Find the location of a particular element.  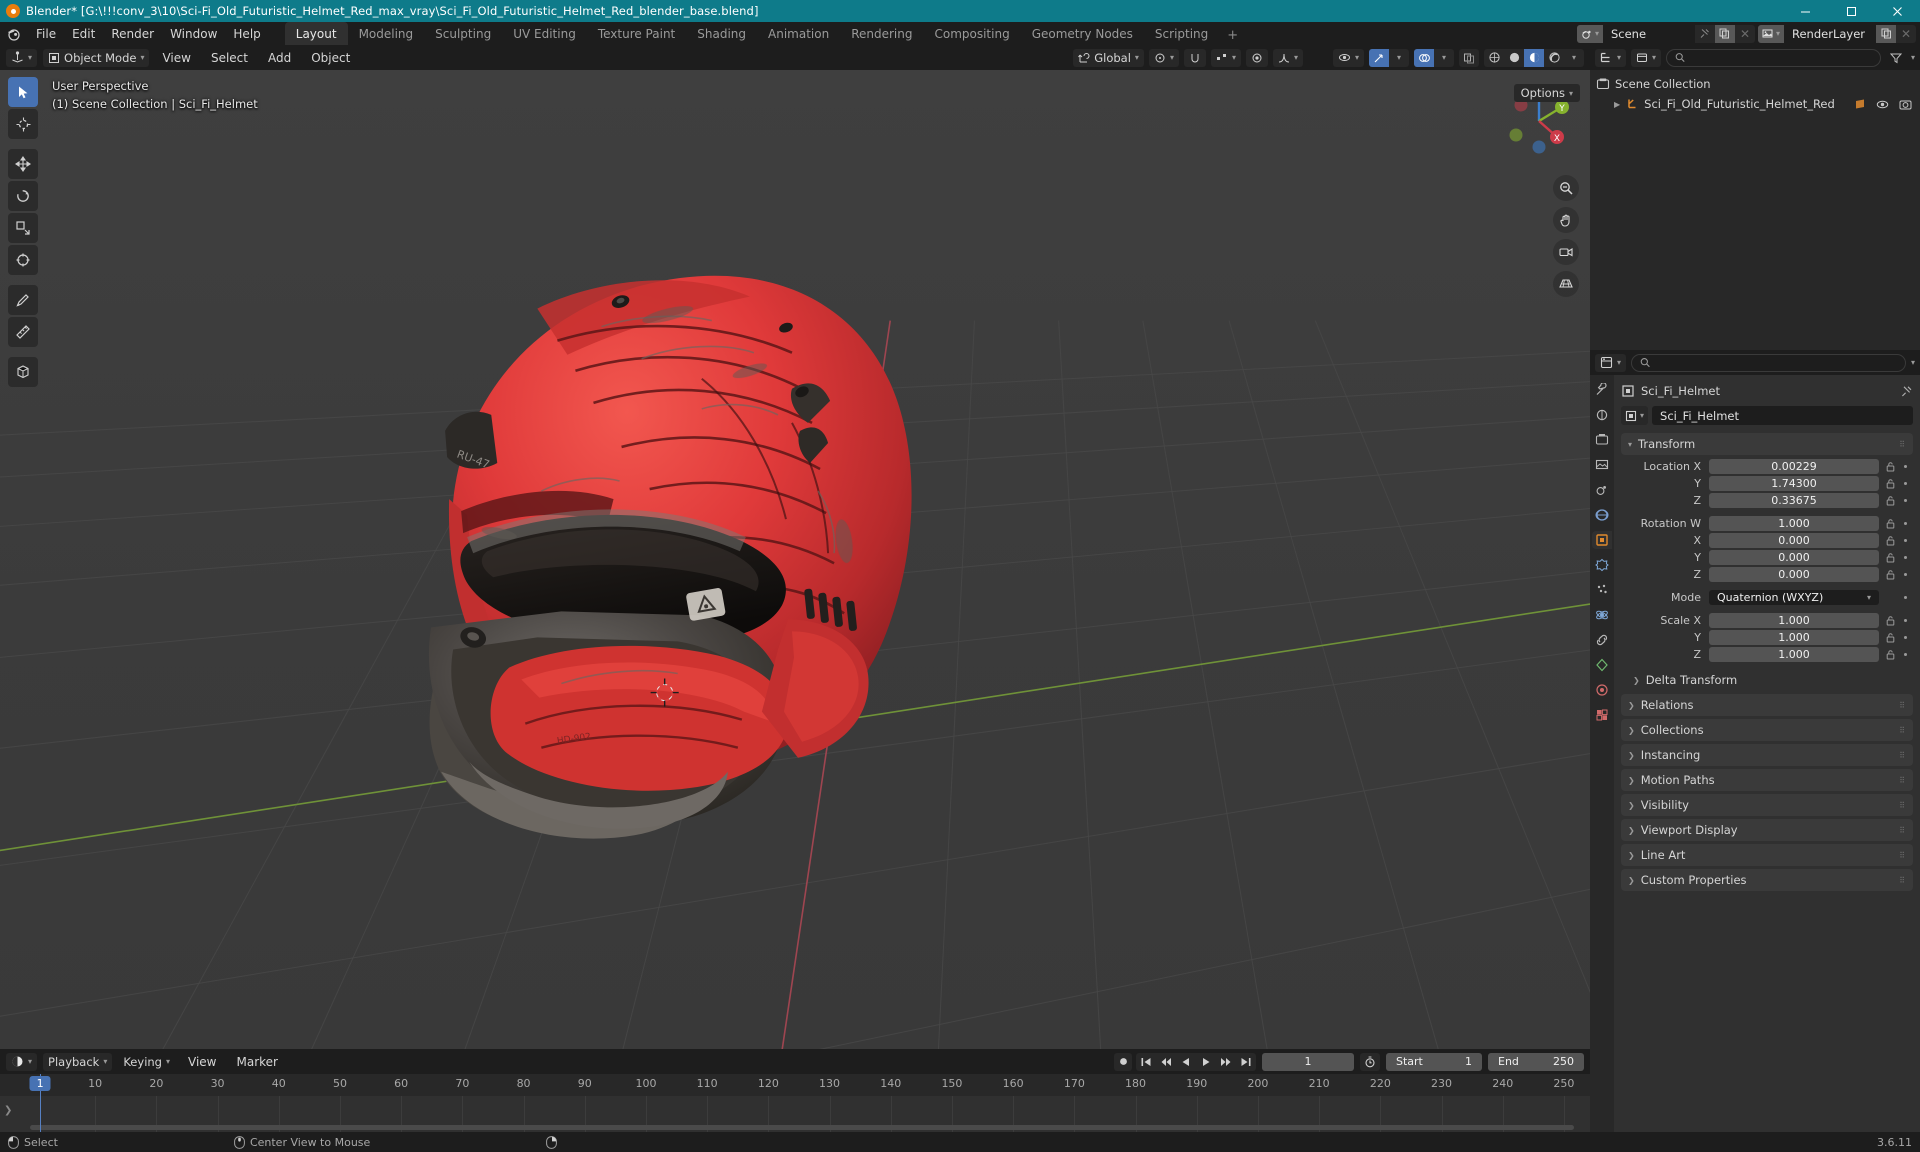

tab-particles is located at coordinates (1602, 590).